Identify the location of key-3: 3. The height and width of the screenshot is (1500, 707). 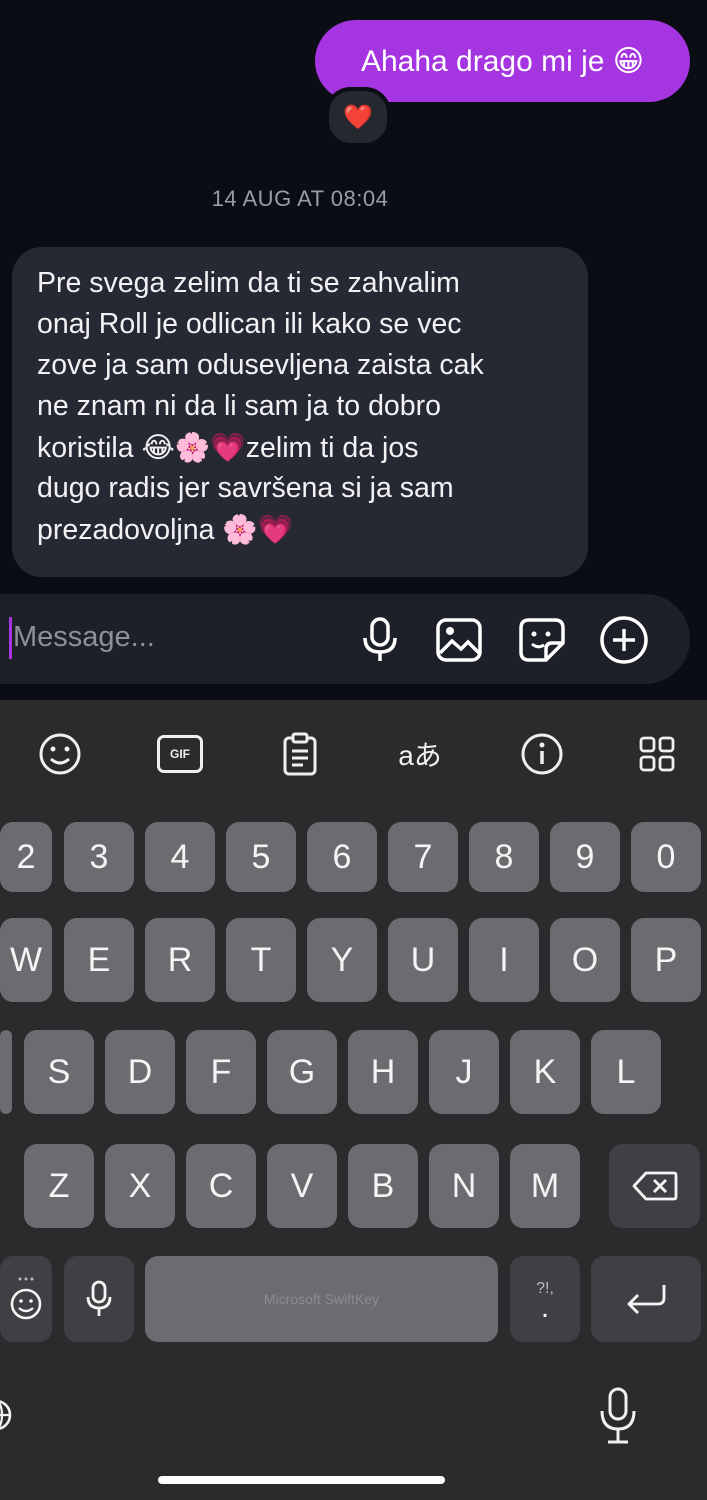
(99, 857).